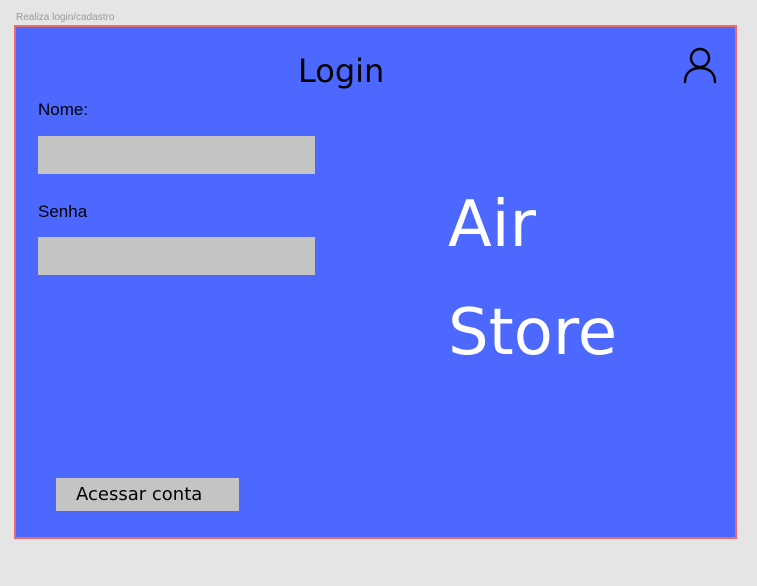 The image size is (757, 586). What do you see at coordinates (176, 155) in the screenshot?
I see `name-field` at bounding box center [176, 155].